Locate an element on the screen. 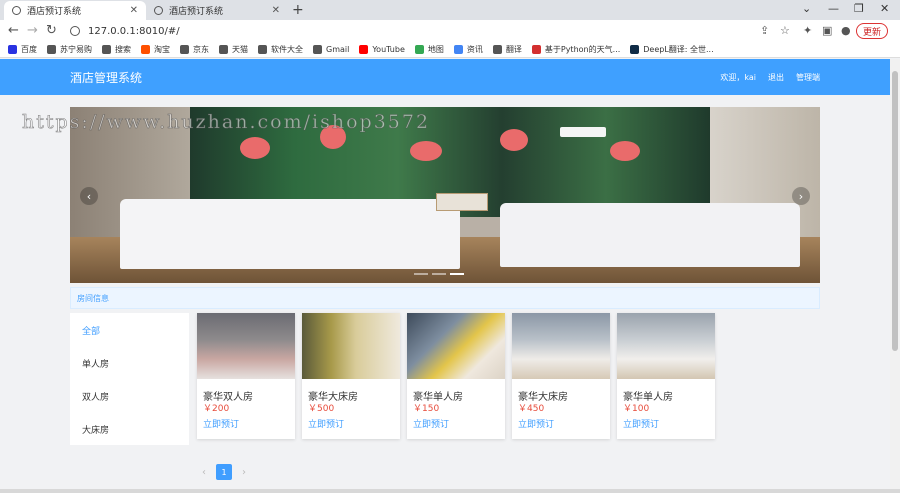  browser-tab-strip: 酒店预订系统 ✕ 酒店预订系统 ✕ + ⌄ — ❐ ✕ is located at coordinates (450, 10).